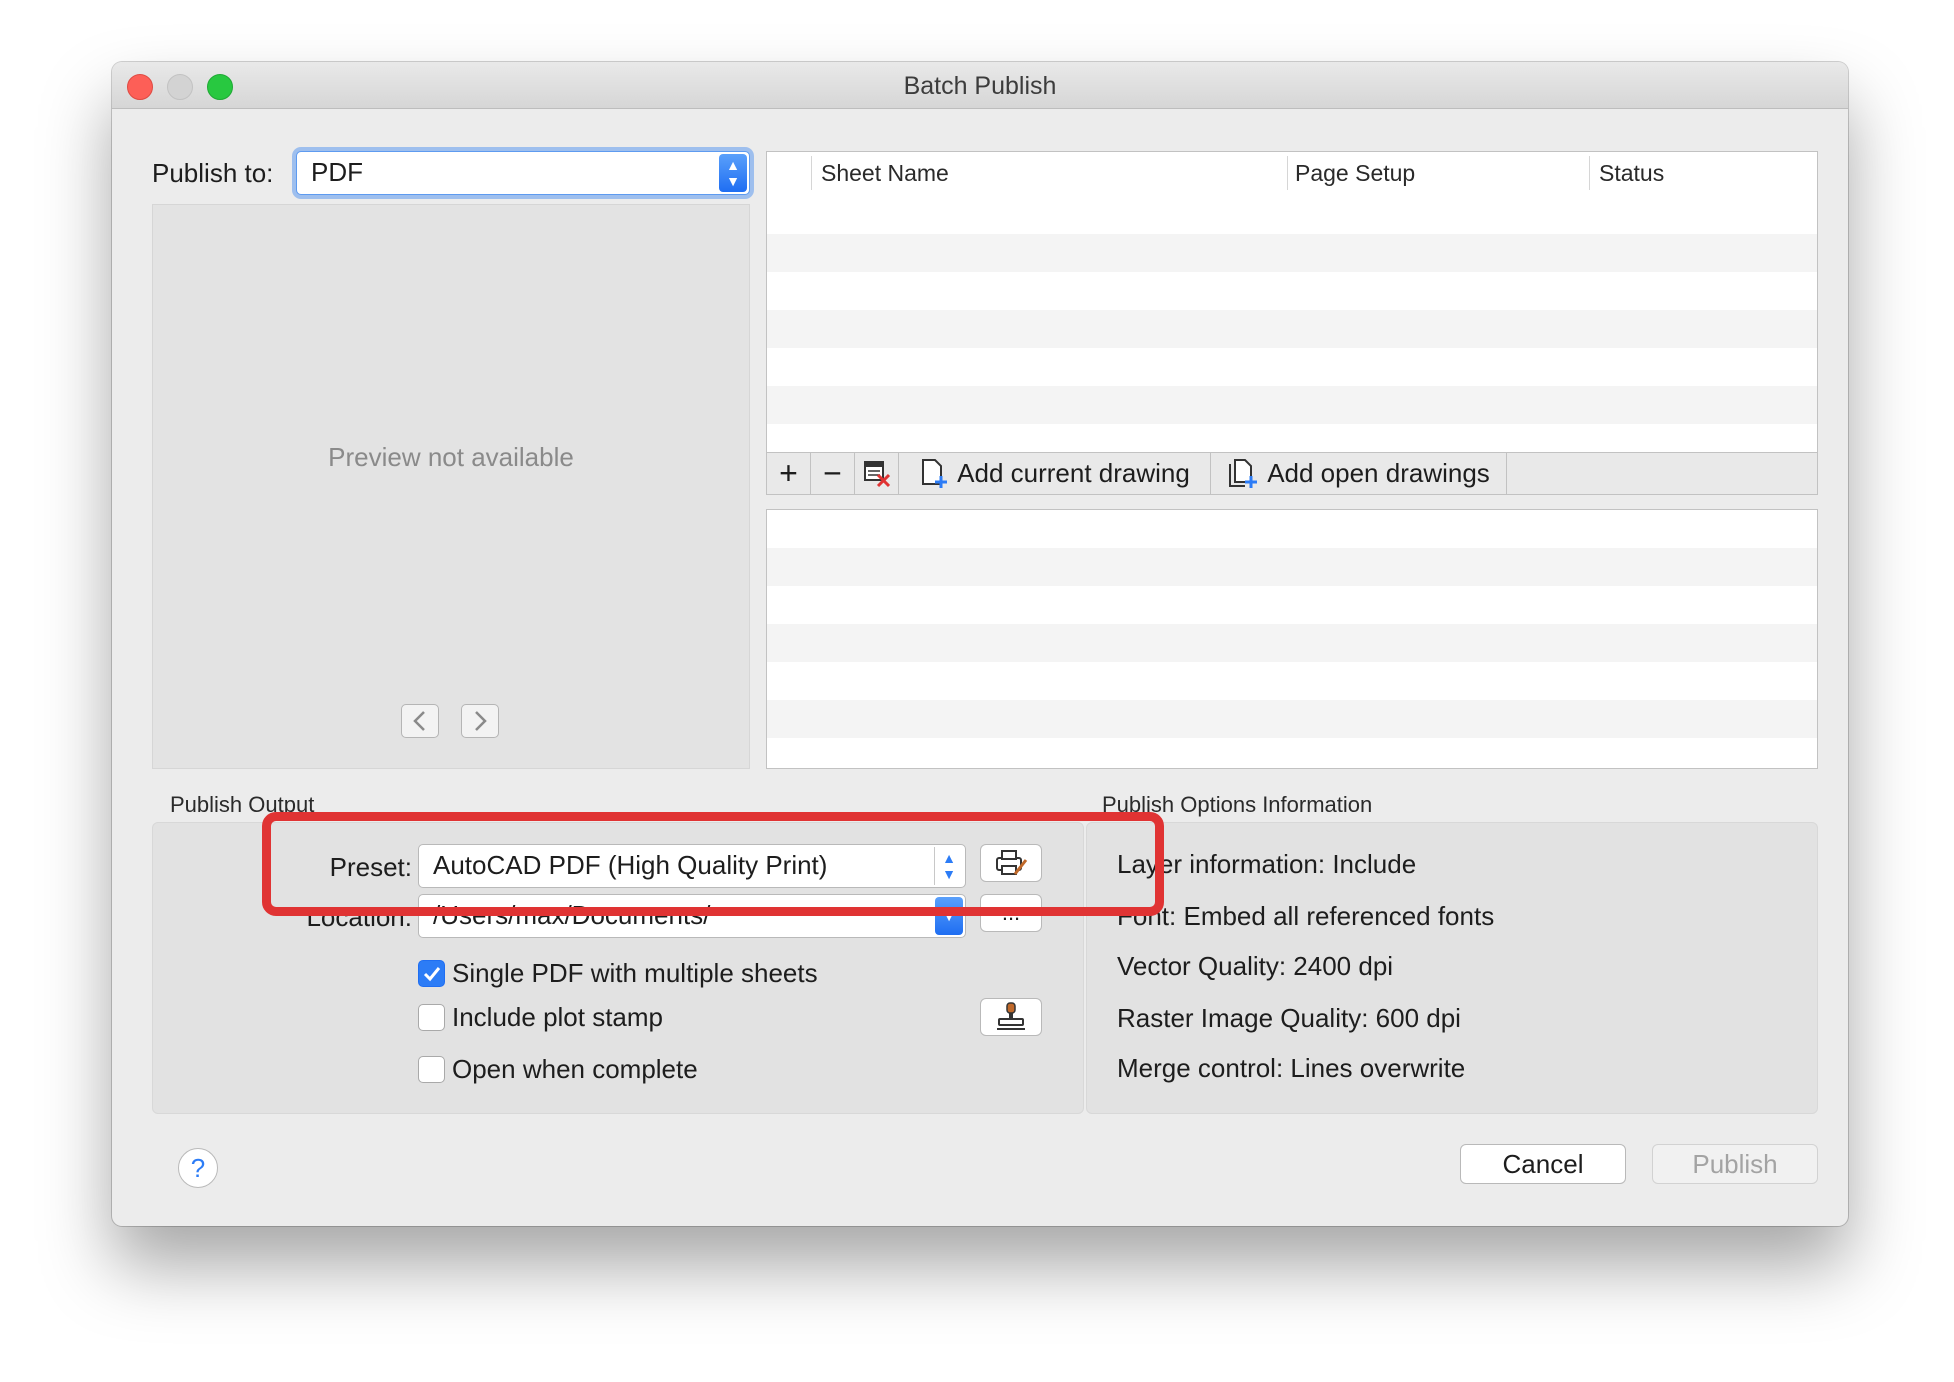 The height and width of the screenshot is (1382, 1954). I want to click on preview-next-button, so click(480, 721).